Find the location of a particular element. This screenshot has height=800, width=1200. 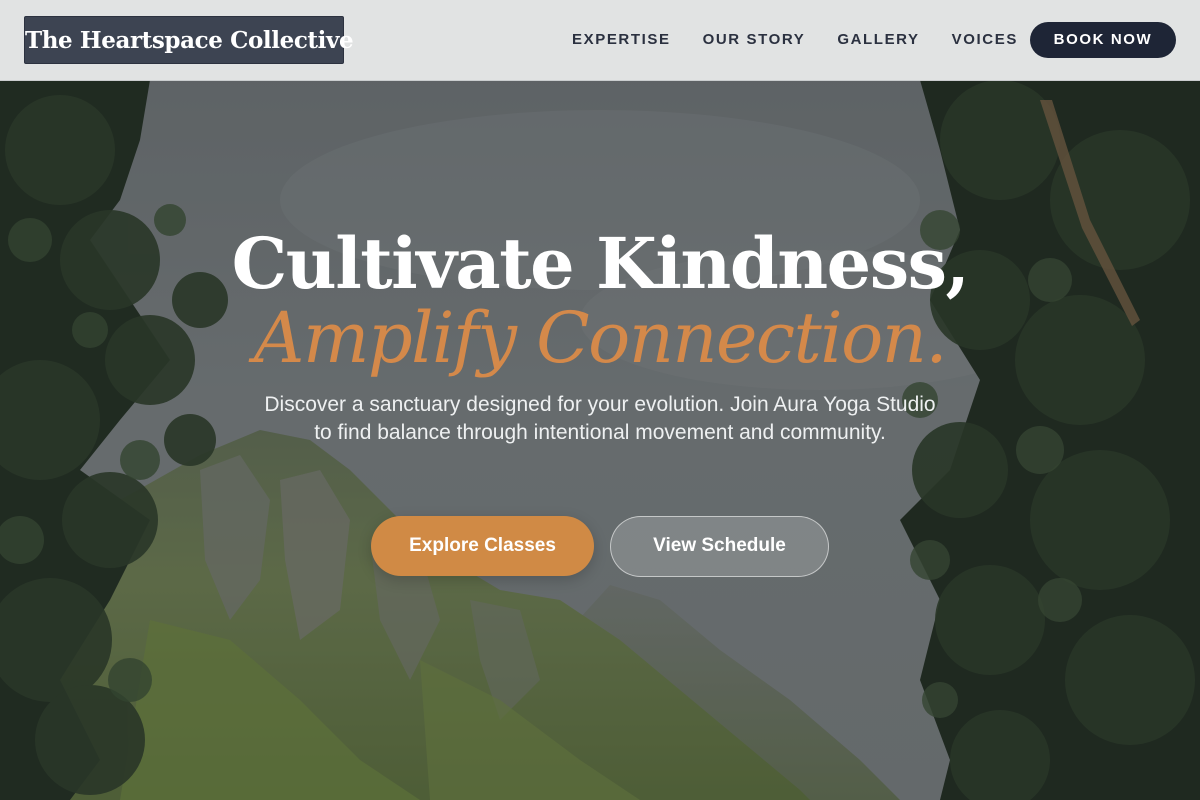

view-schedule-button: View Schedule is located at coordinates (719, 546).